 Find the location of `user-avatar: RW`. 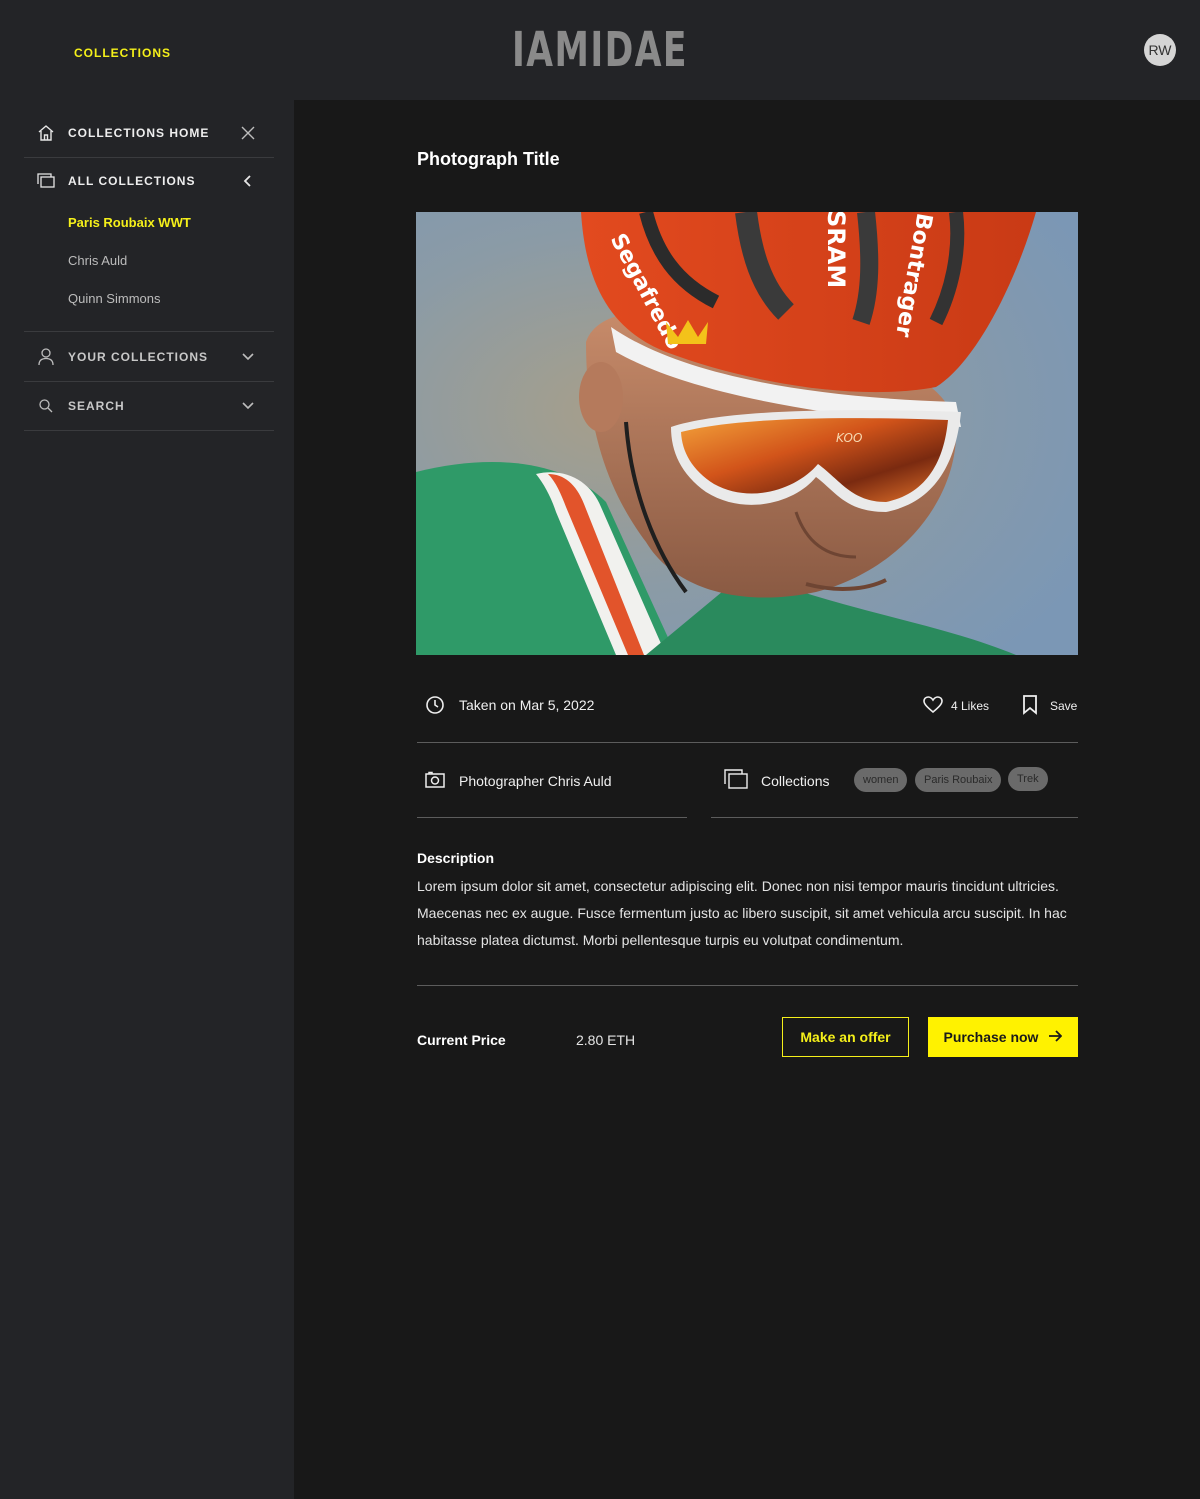

user-avatar: RW is located at coordinates (1160, 50).